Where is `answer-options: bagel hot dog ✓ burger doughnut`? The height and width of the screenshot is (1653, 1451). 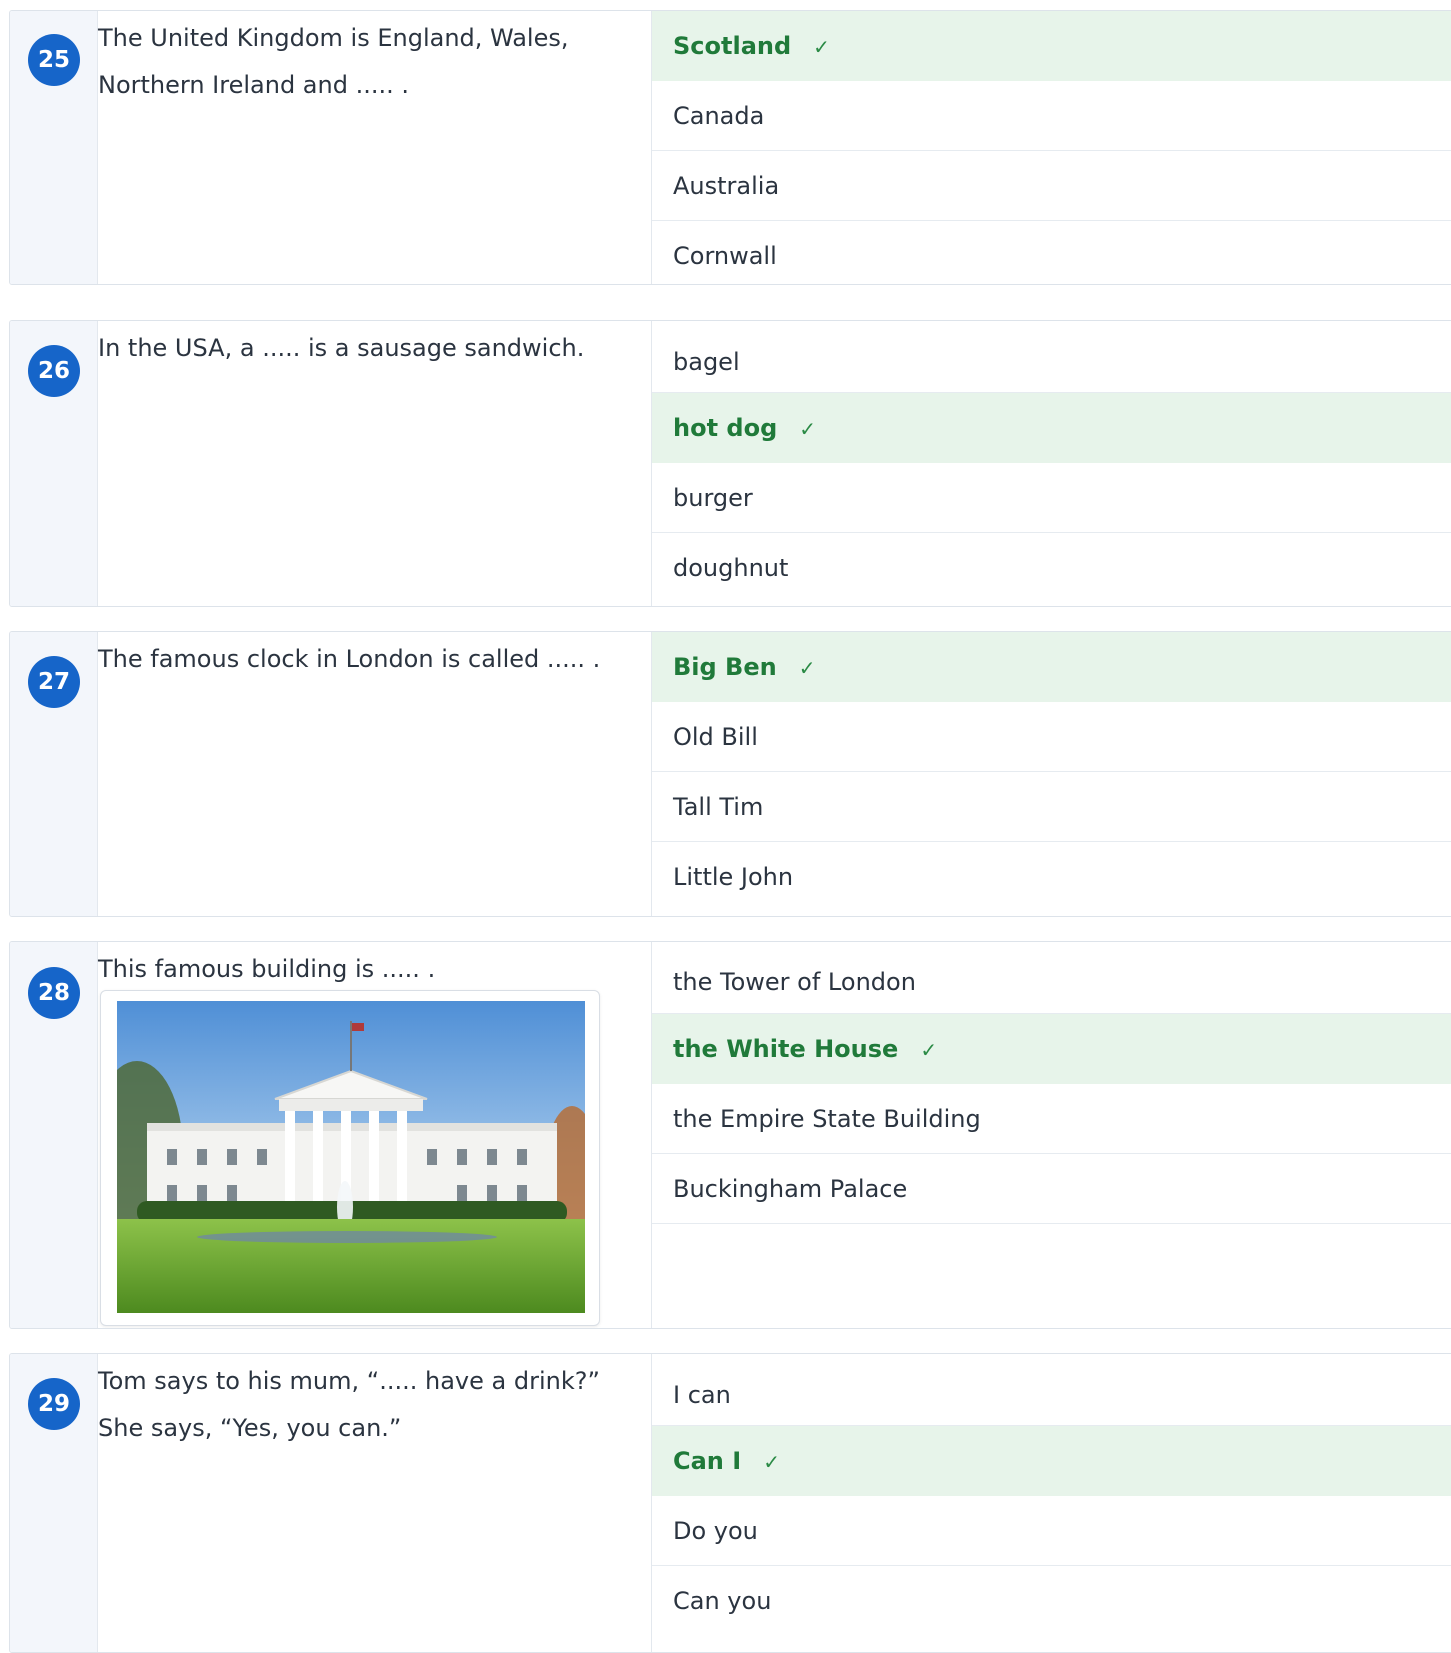
answer-options: bagel hot dog ✓ burger doughnut is located at coordinates (1051, 463).